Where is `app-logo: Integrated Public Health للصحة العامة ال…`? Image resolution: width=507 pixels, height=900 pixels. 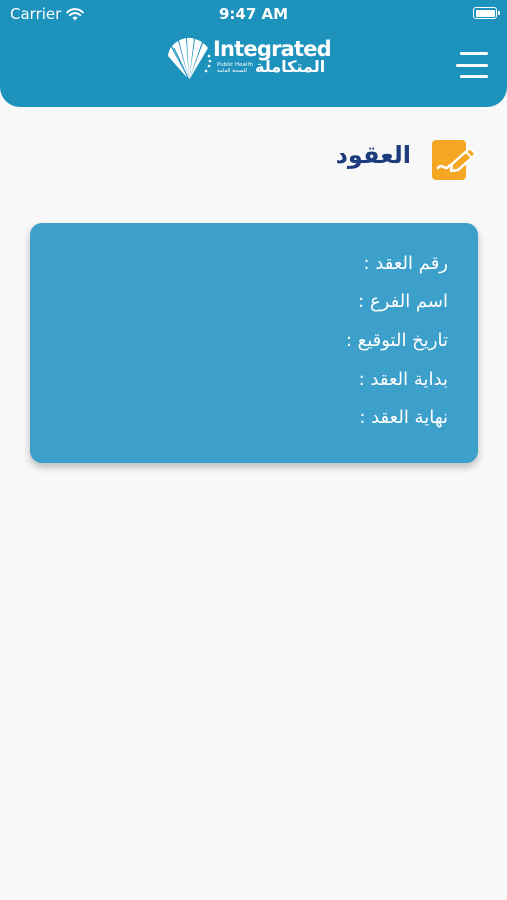
app-logo: Integrated Public Health للصحة العامة ال… is located at coordinates (253, 60).